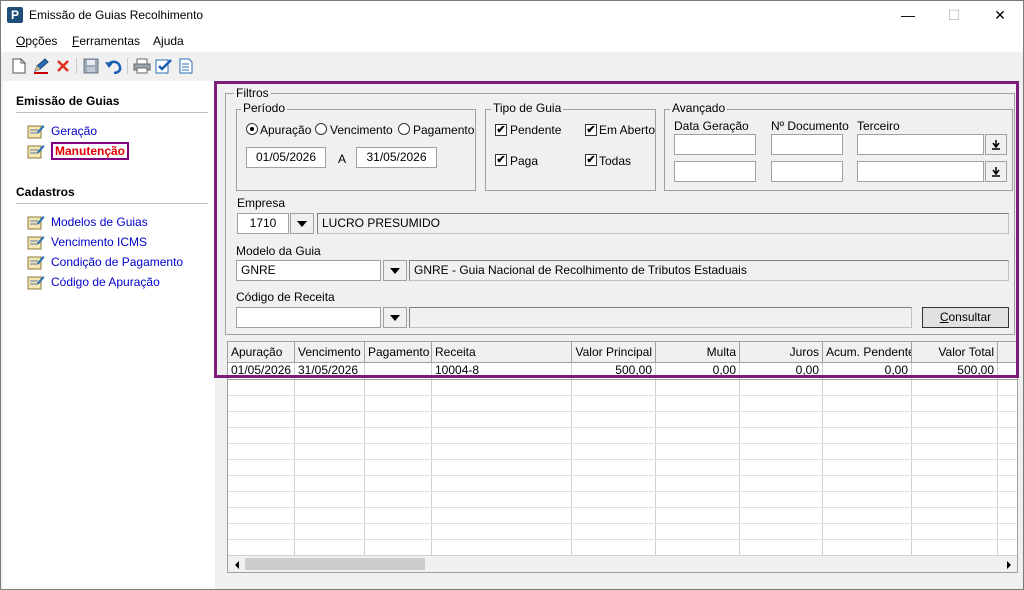  I want to click on codigo-receita-label: Código de Receita, so click(285, 297).